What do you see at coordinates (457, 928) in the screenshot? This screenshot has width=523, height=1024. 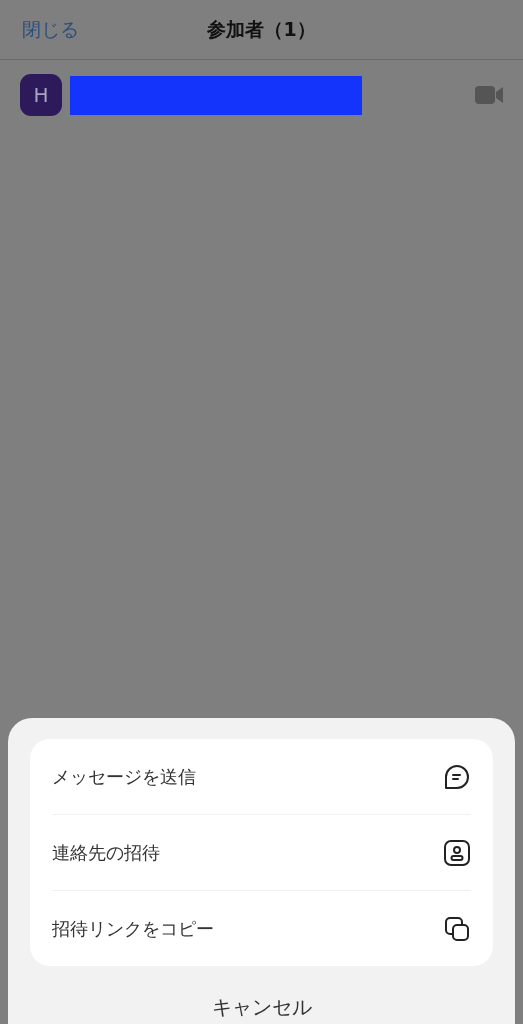 I see `copy-icon` at bounding box center [457, 928].